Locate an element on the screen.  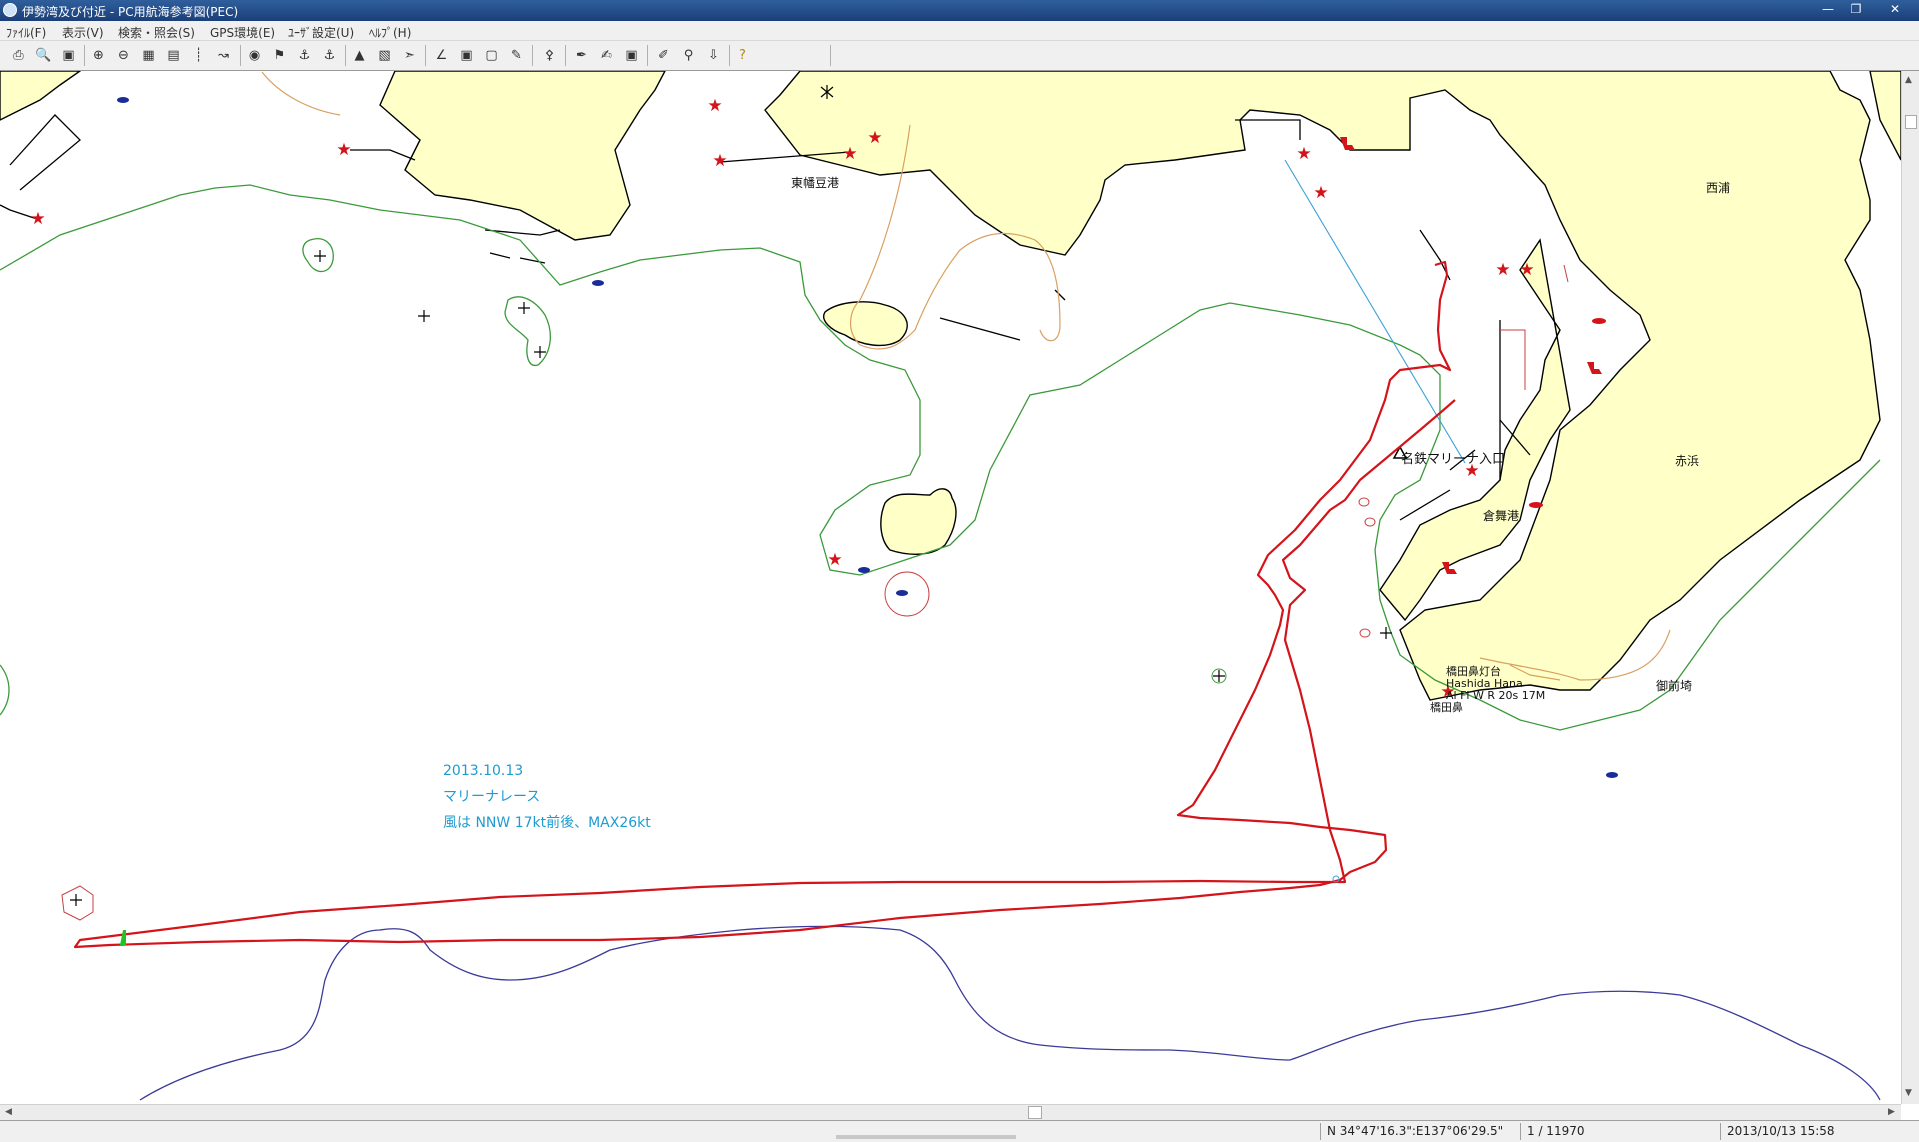
start-marker is located at coordinates (123, 937).